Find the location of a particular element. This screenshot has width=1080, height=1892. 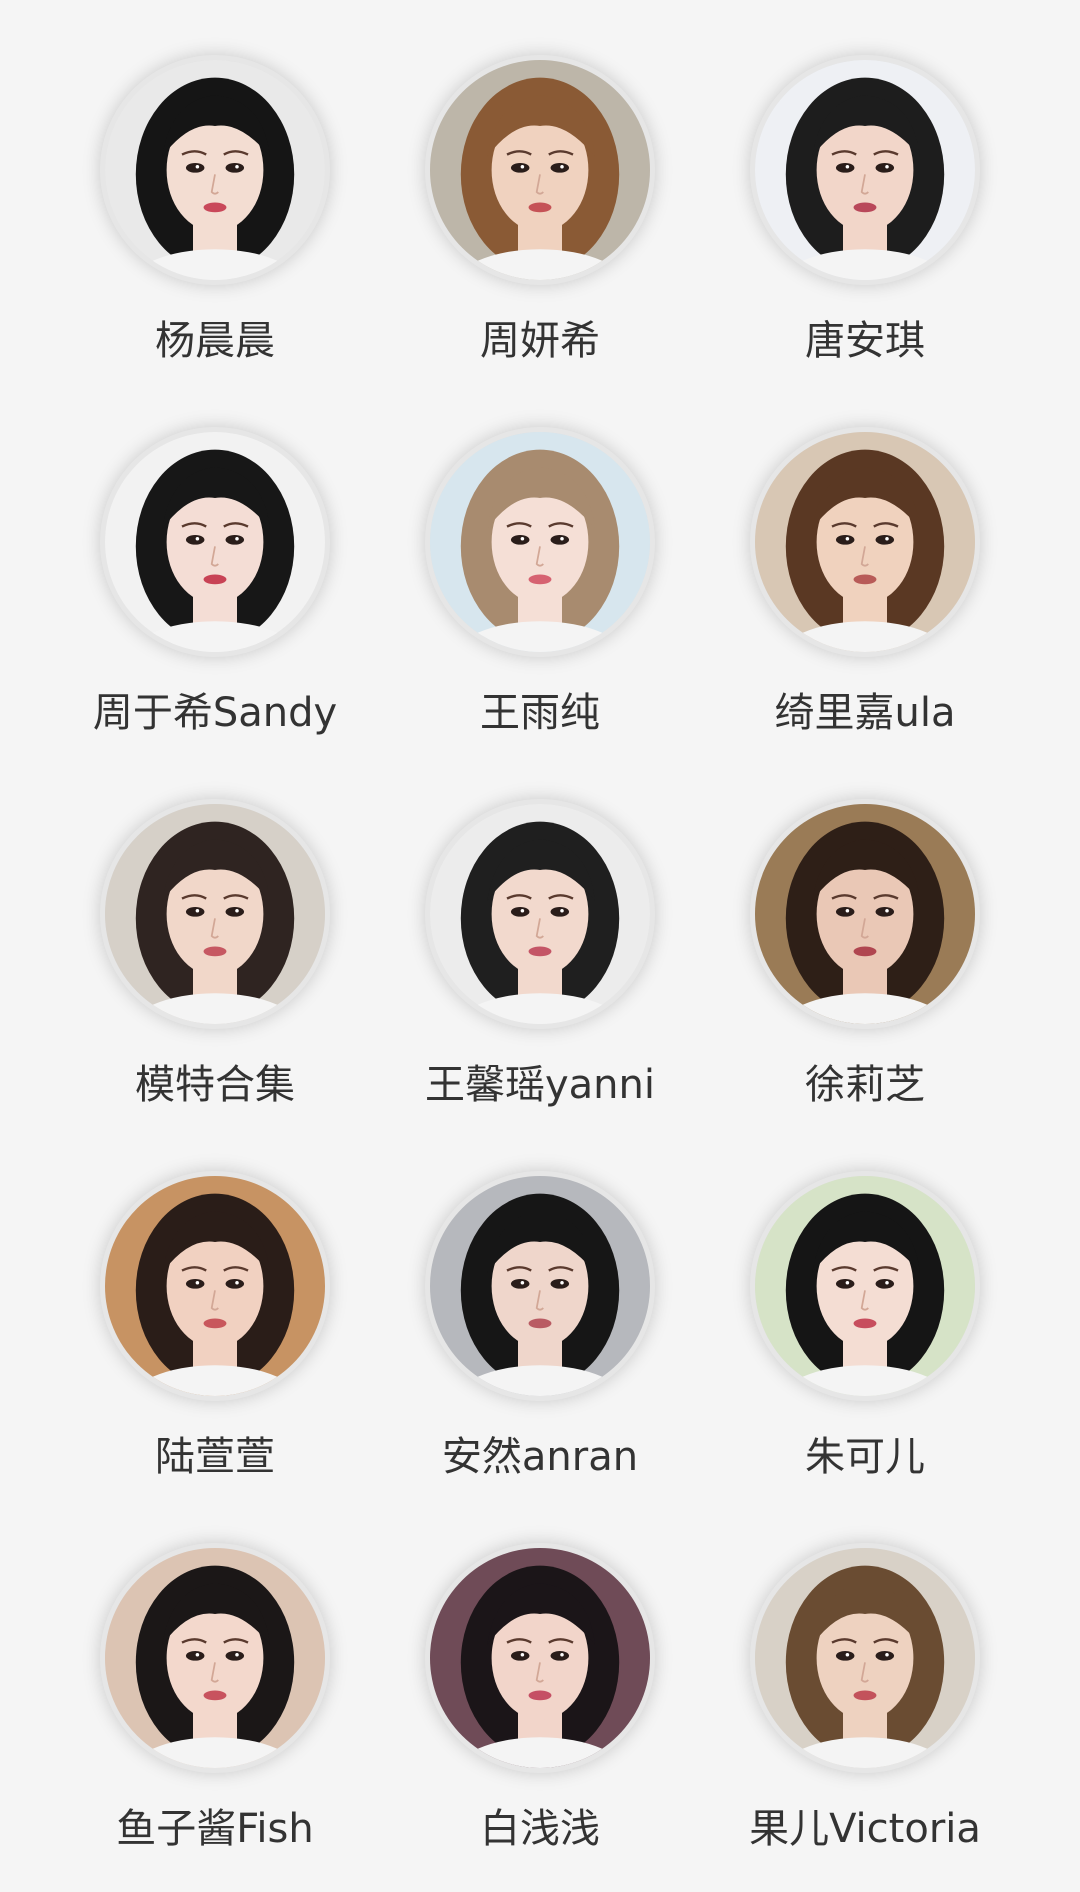

profile-name: 王雨纯 is located at coordinates (540, 713).